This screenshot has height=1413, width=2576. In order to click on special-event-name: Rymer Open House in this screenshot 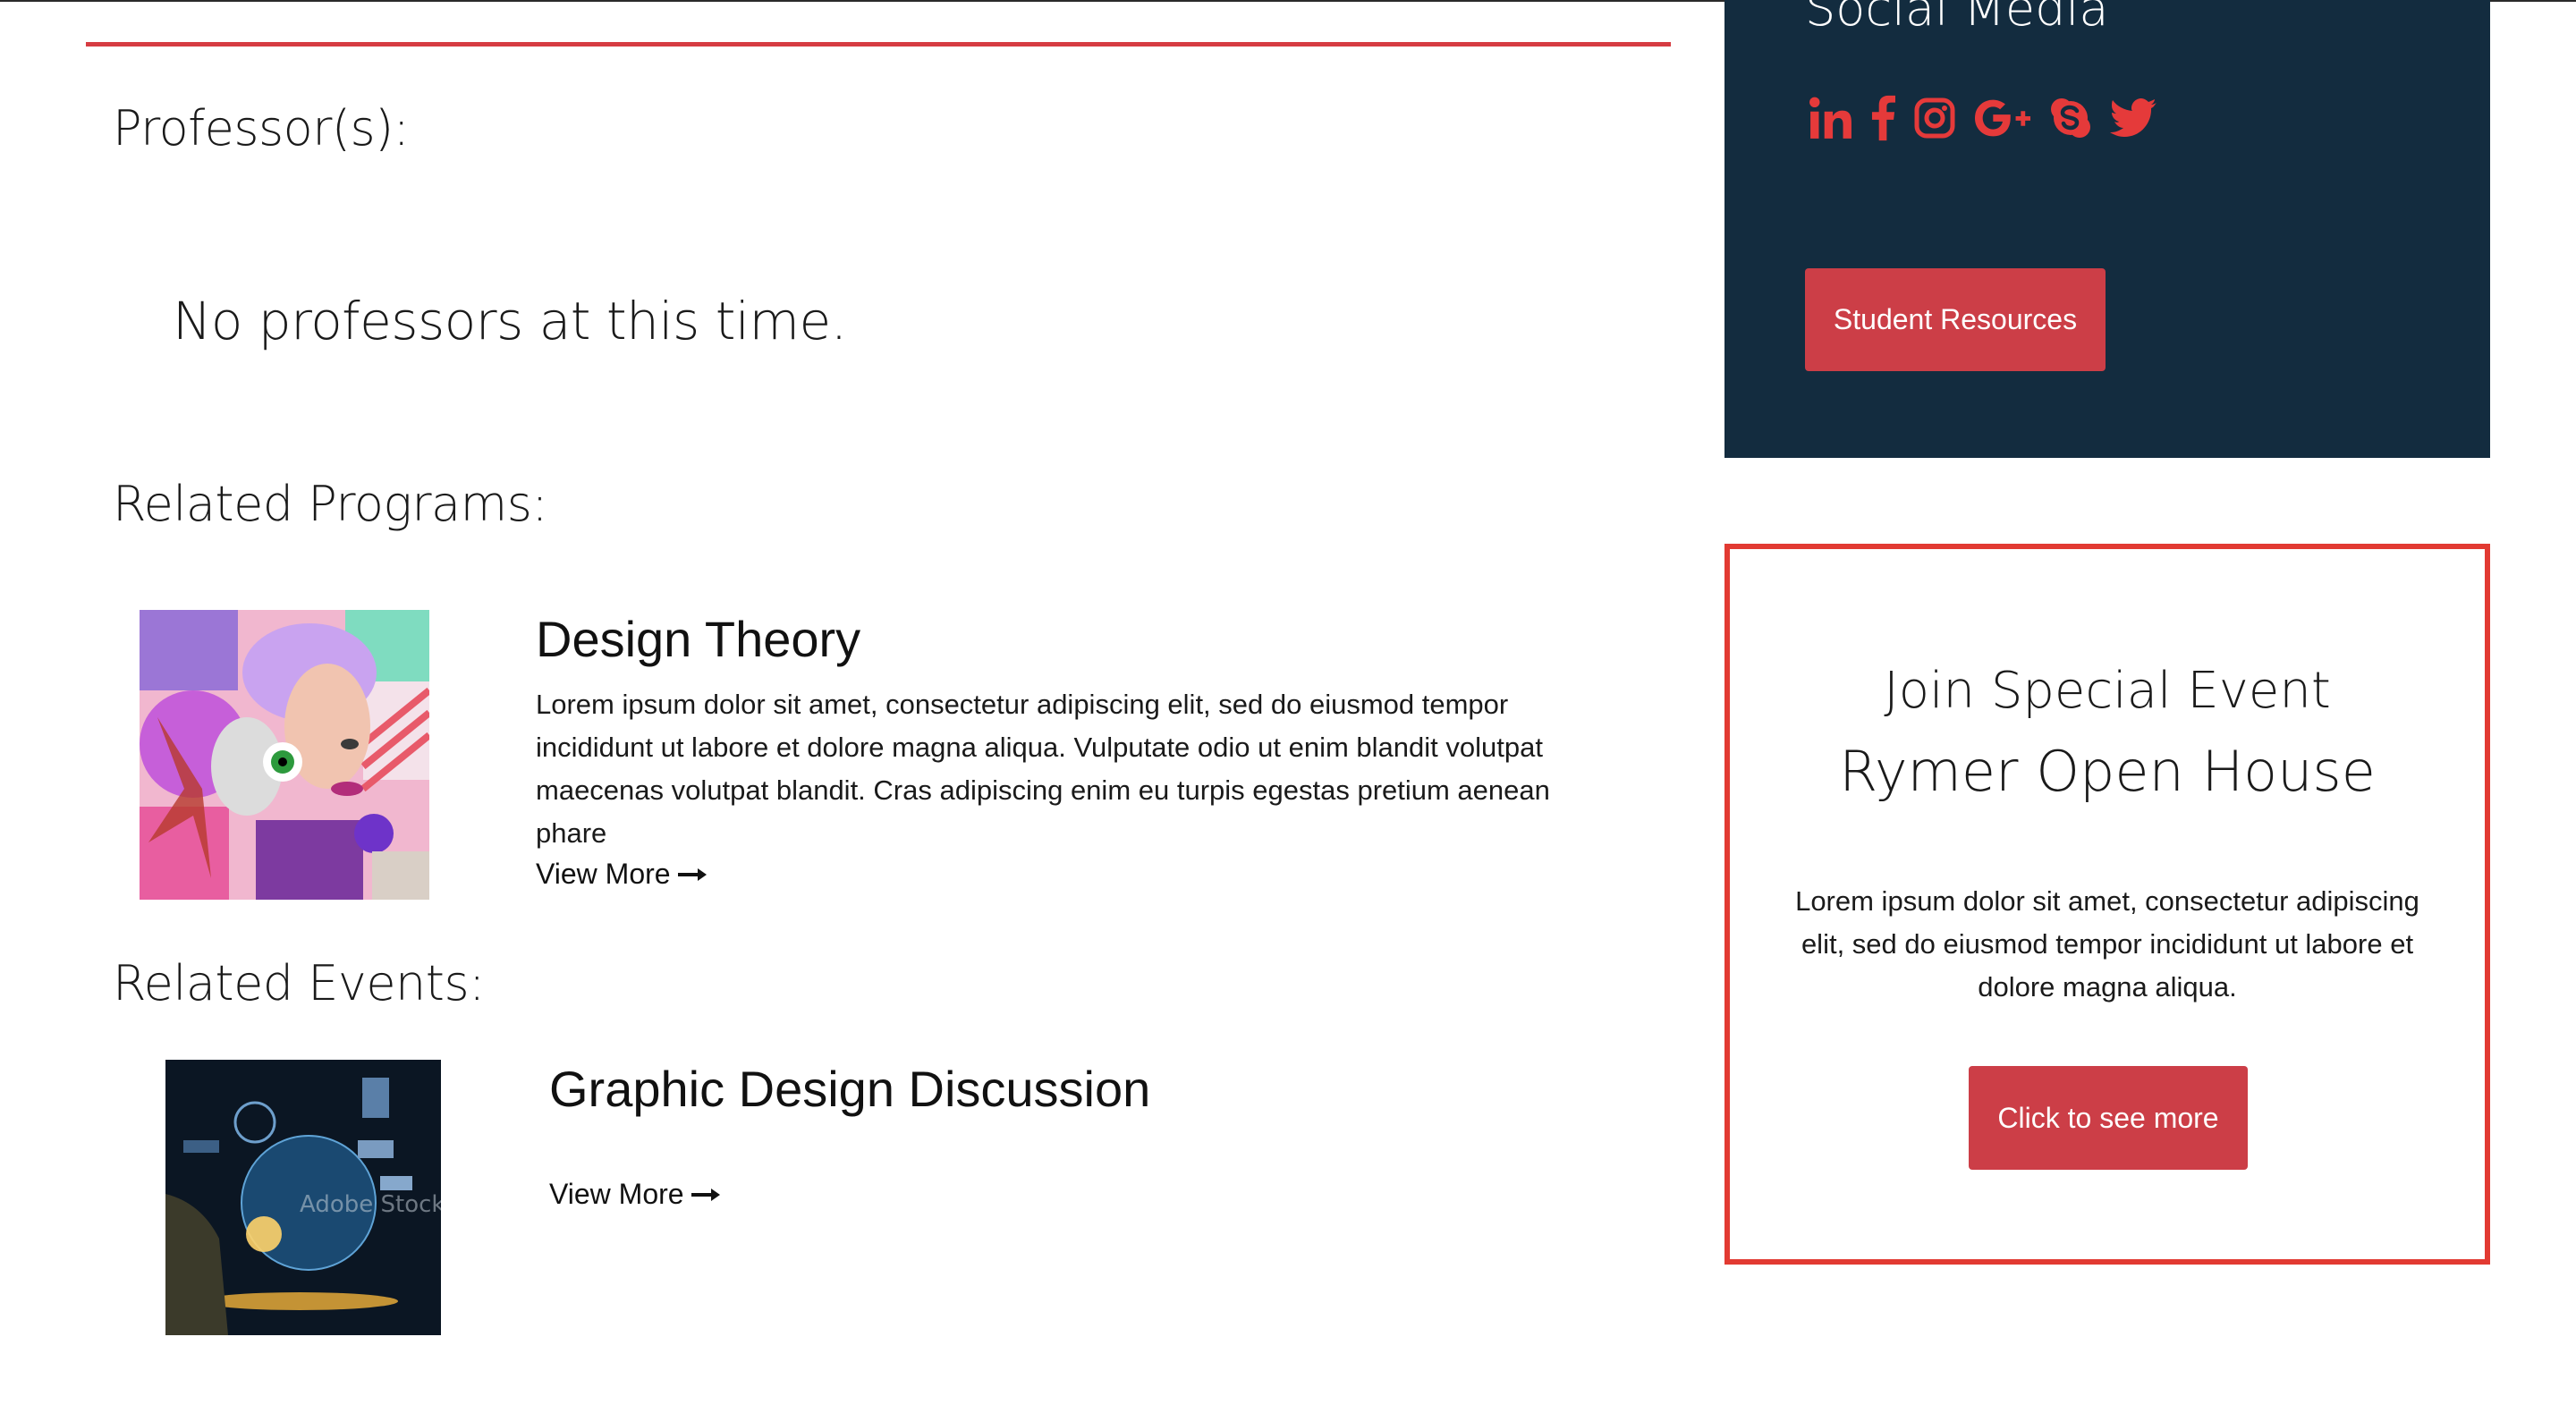, I will do `click(2107, 771)`.